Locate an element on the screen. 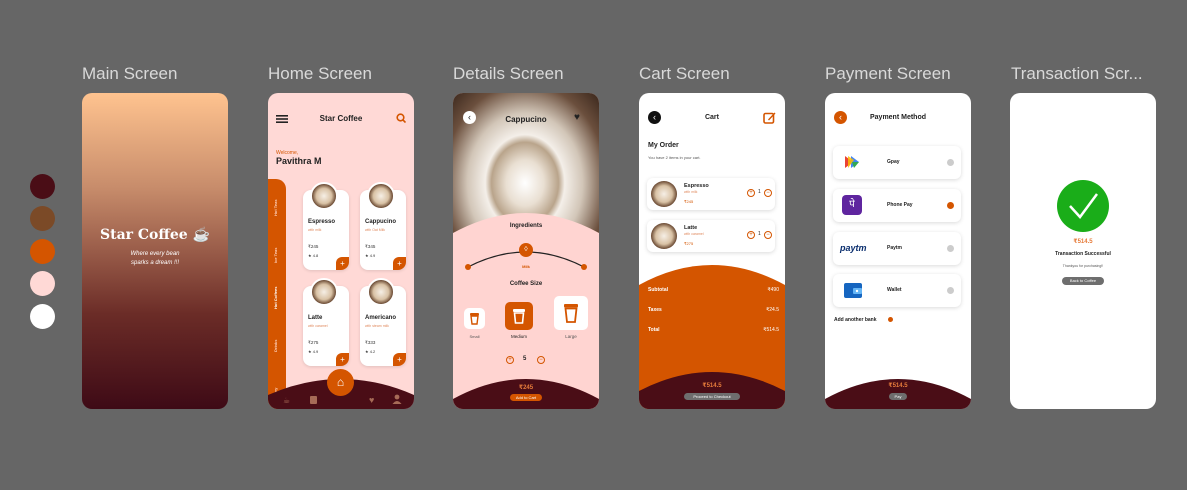  product-card: Cappucino with Oat Milk ₹345 ★ 4.9 + is located at coordinates (383, 226).